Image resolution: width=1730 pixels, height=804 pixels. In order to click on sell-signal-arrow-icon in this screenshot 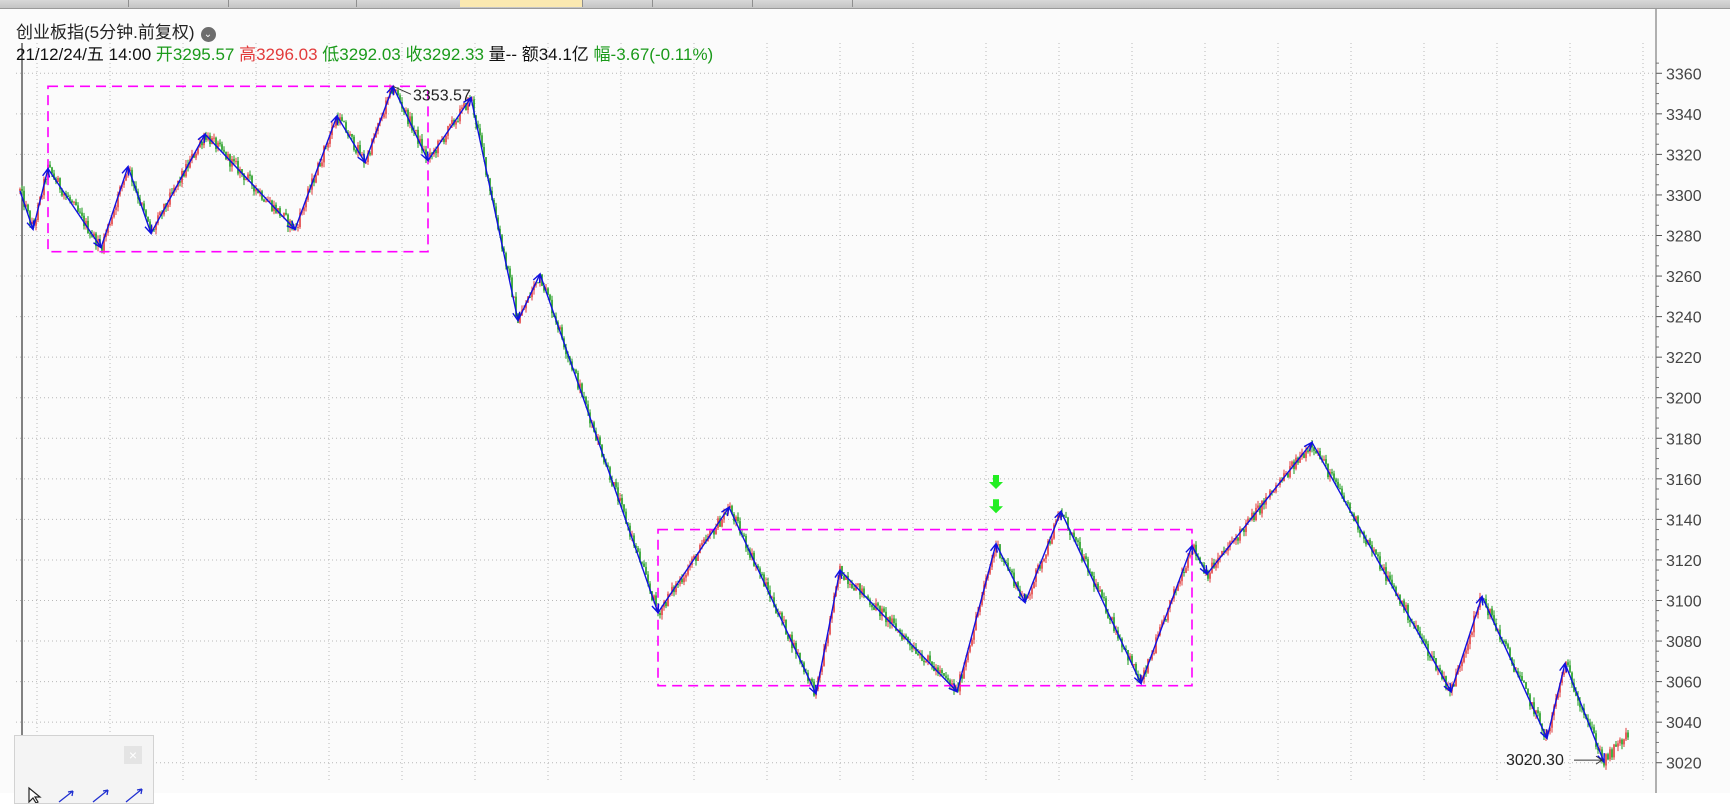, I will do `click(996, 481)`.